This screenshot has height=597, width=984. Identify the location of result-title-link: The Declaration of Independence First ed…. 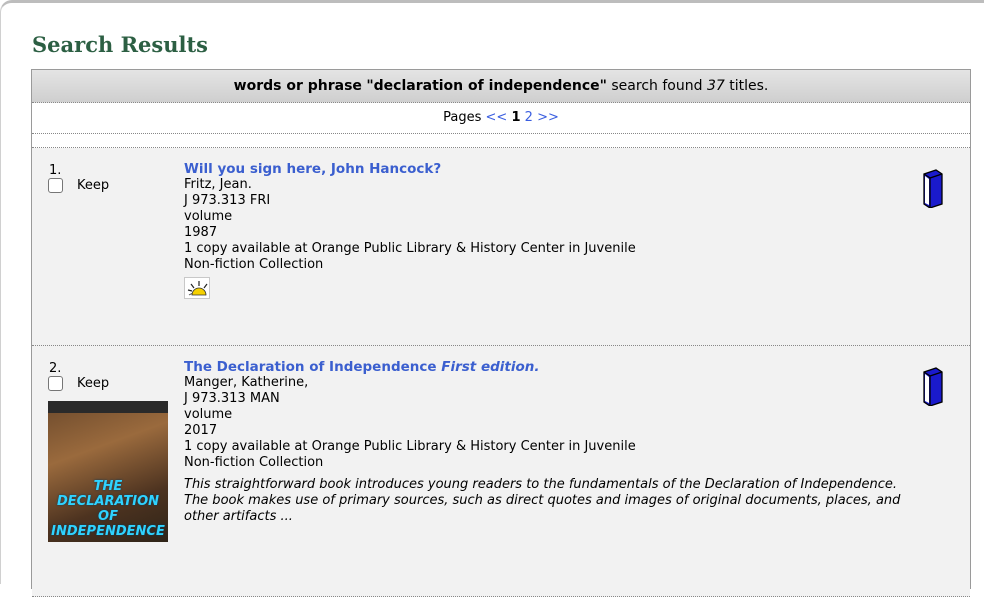
(544, 367).